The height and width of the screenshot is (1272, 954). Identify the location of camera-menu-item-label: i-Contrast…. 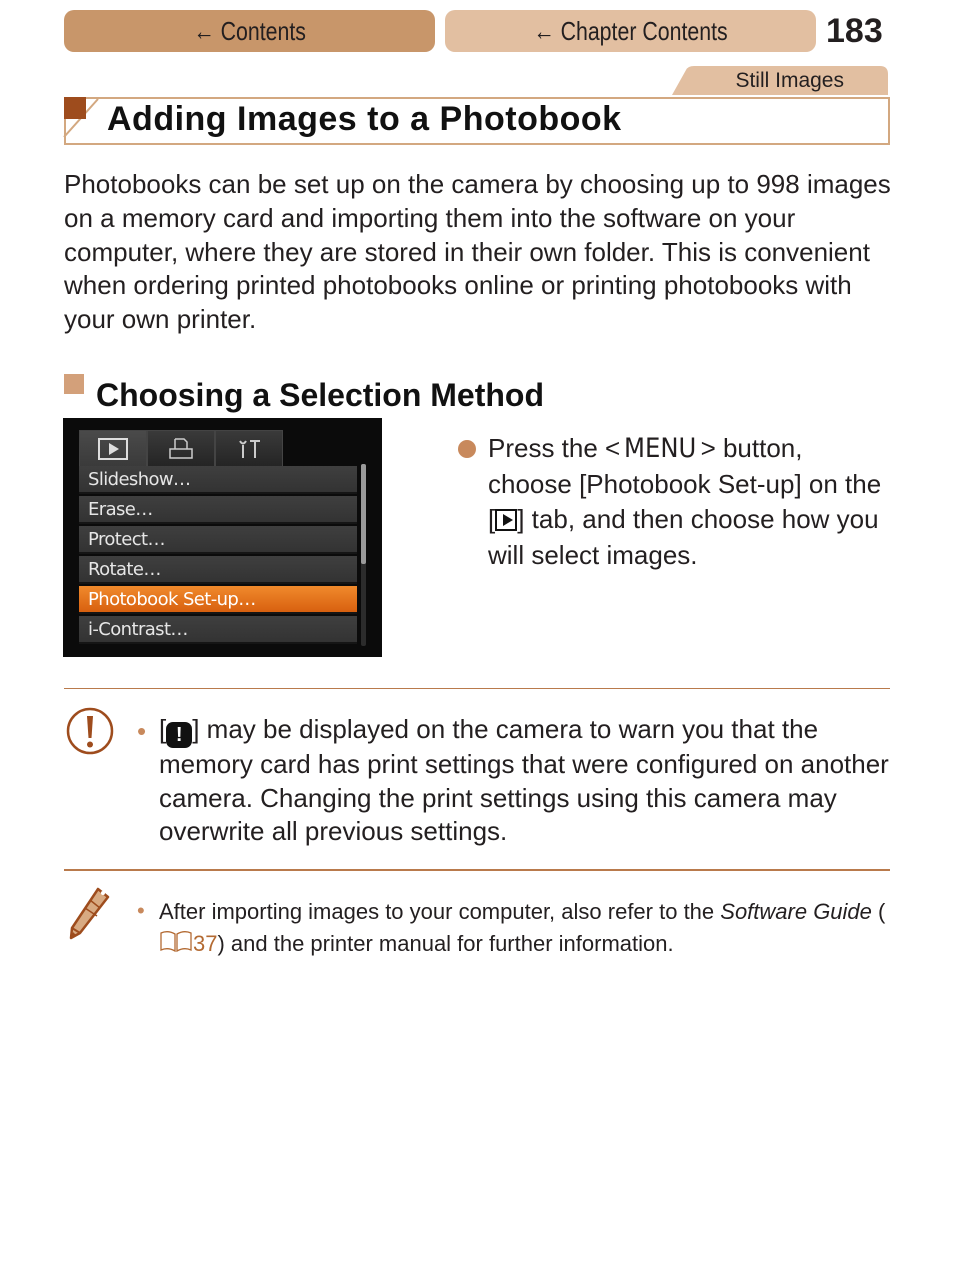
(138, 629).